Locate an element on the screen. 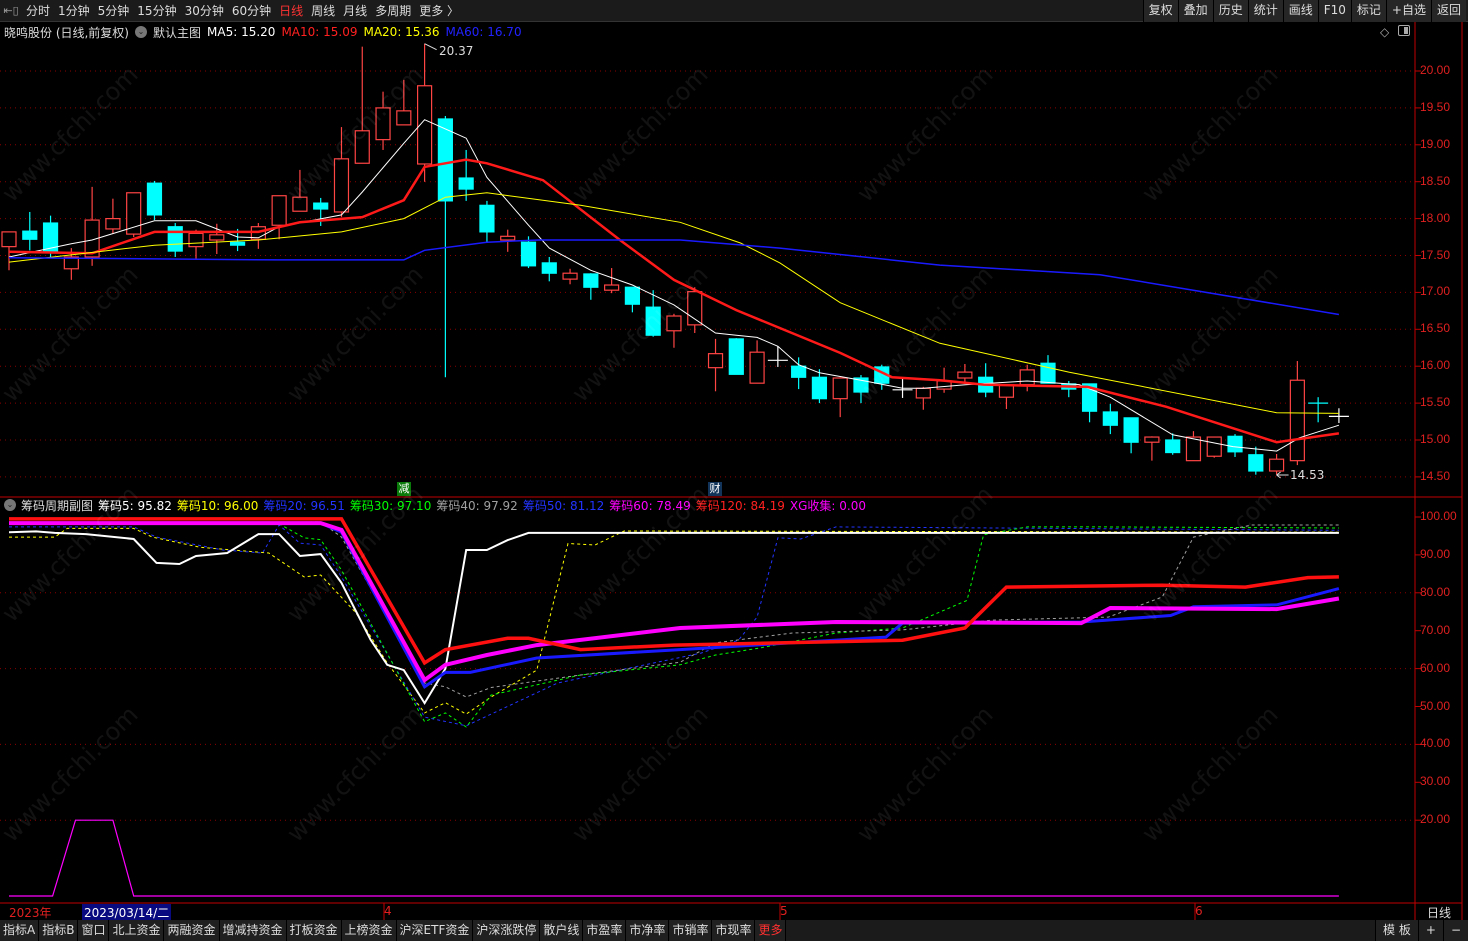 This screenshot has height=941, width=1468. indicator-tab: 打板资金 is located at coordinates (314, 930).